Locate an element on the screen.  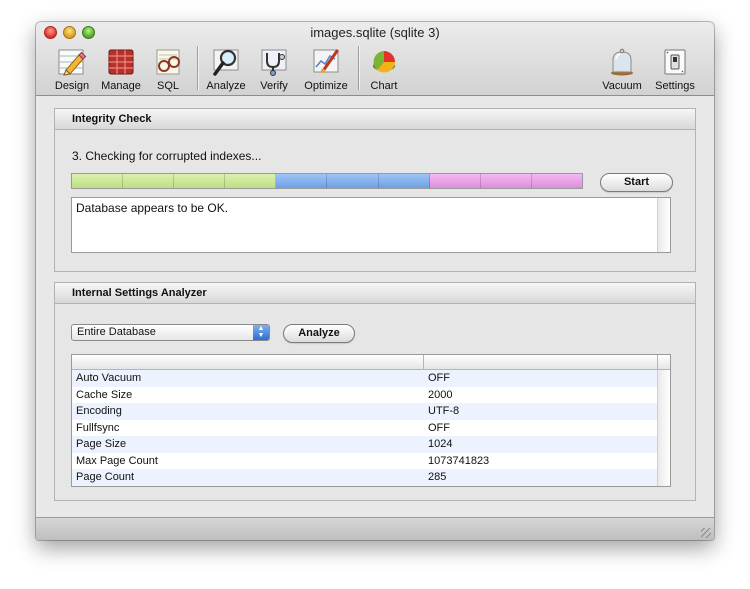
setting-name: Cache Size is located at coordinates (104, 394).